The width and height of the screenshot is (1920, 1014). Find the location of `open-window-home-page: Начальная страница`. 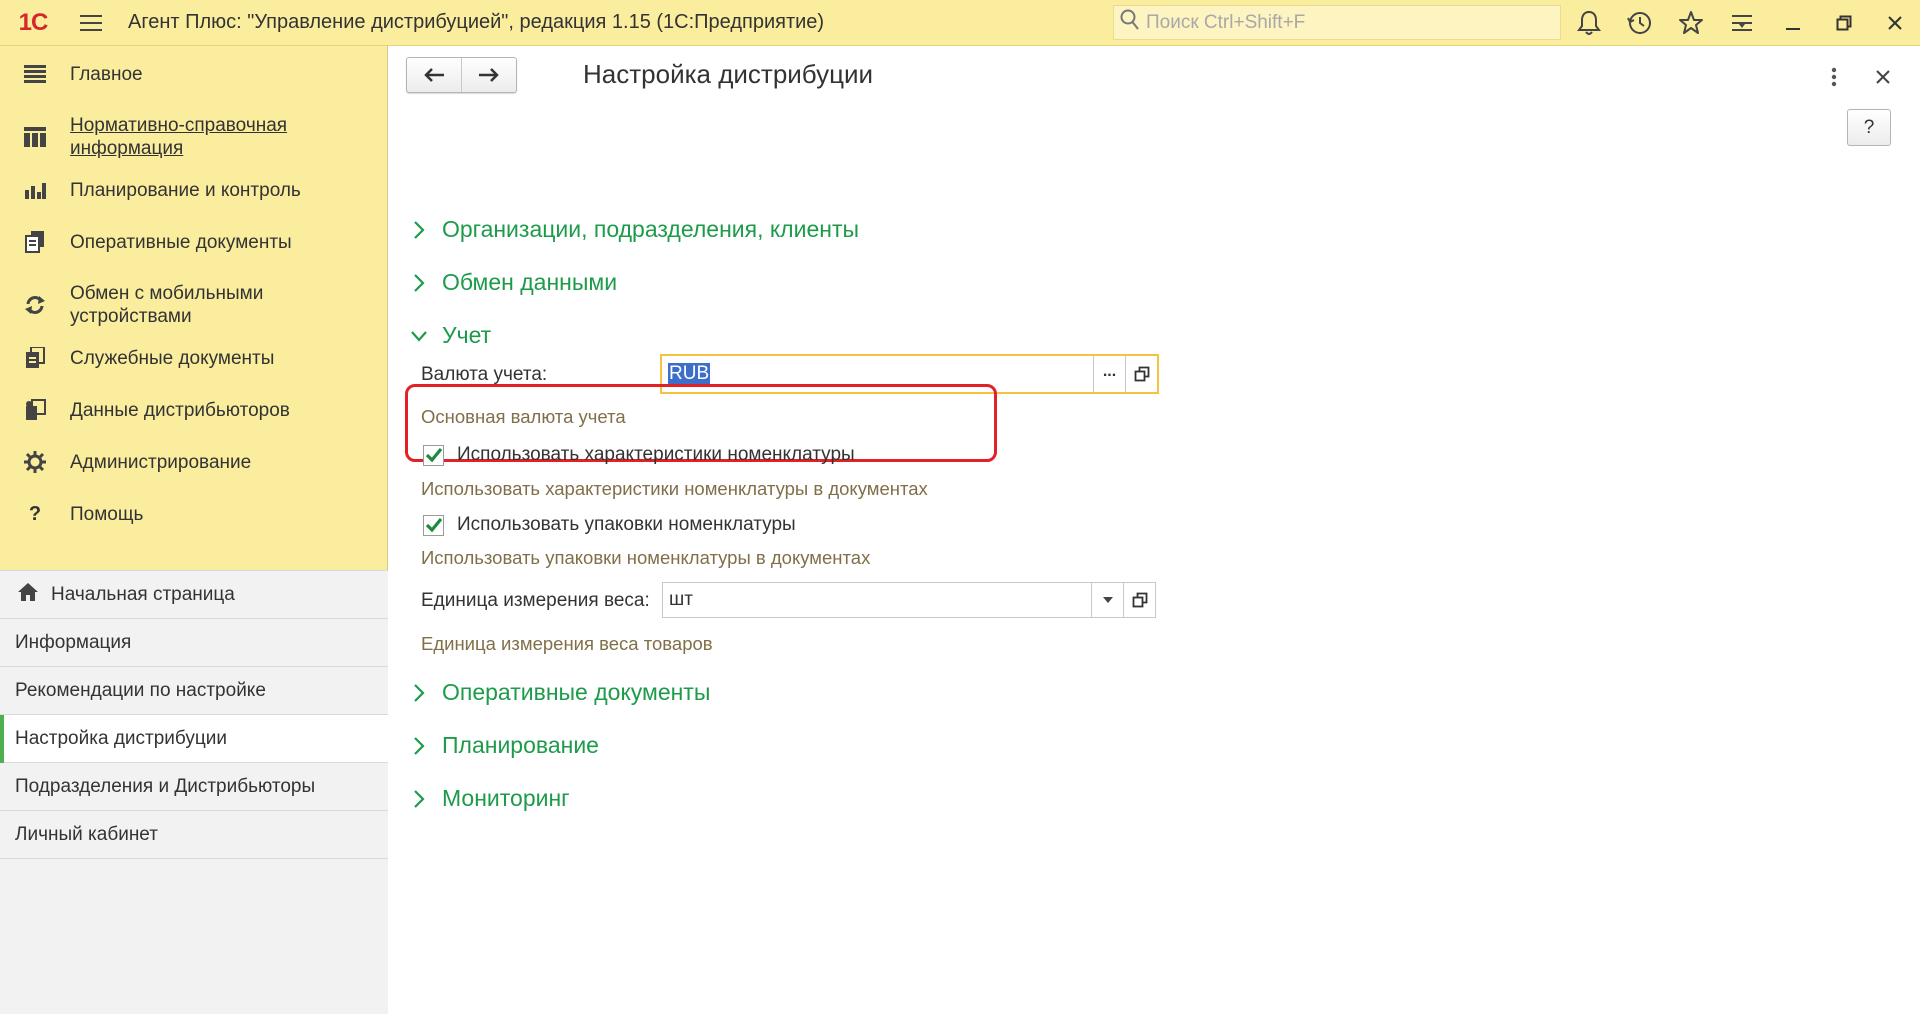

open-window-home-page: Начальная страница is located at coordinates (194, 595).